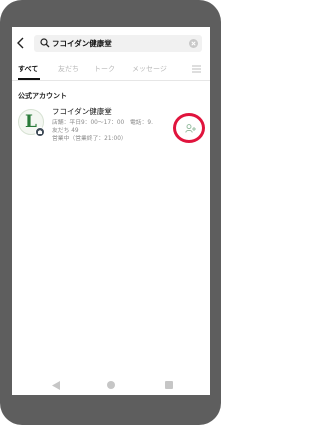 This screenshot has width=320, height=425. Describe the element at coordinates (193, 43) in the screenshot. I see `clear-icon` at that location.